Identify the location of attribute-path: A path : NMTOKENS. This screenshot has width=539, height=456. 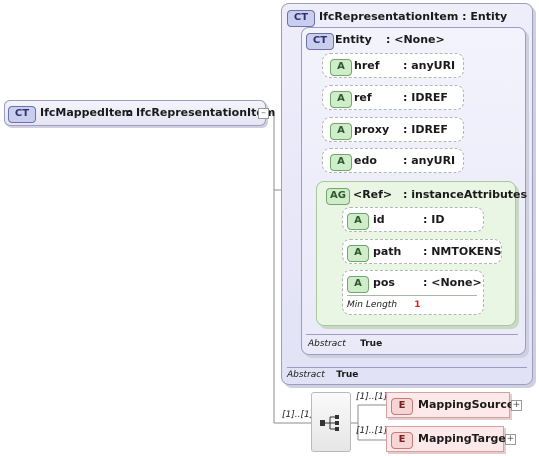
(422, 251).